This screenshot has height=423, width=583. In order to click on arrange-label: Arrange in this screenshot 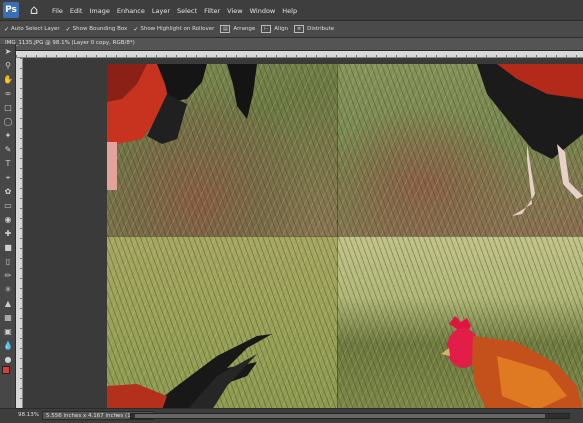, I will do `click(244, 29)`.